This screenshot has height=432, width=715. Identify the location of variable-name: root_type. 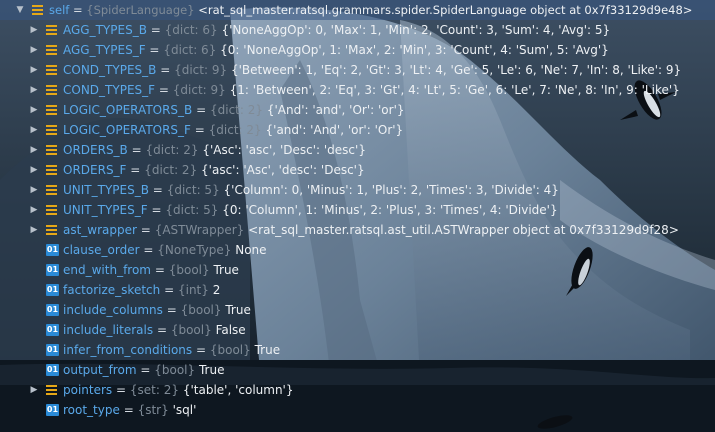
(91, 410).